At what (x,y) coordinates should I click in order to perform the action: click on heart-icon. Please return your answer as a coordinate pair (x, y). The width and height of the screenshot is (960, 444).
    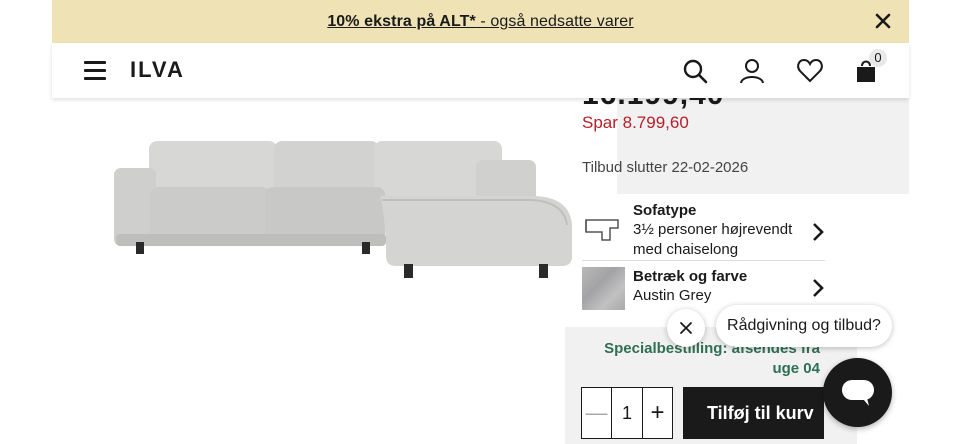
    Looking at the image, I should click on (810, 71).